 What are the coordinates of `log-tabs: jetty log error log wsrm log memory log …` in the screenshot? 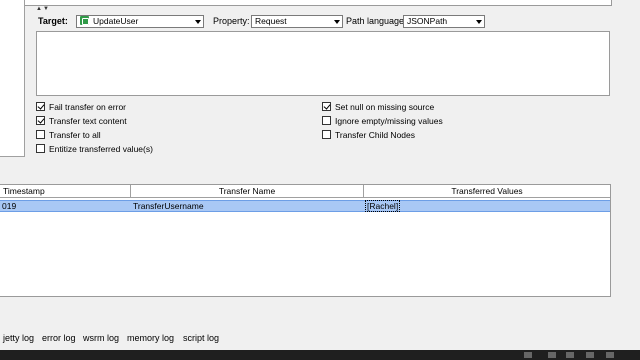 It's located at (320, 338).